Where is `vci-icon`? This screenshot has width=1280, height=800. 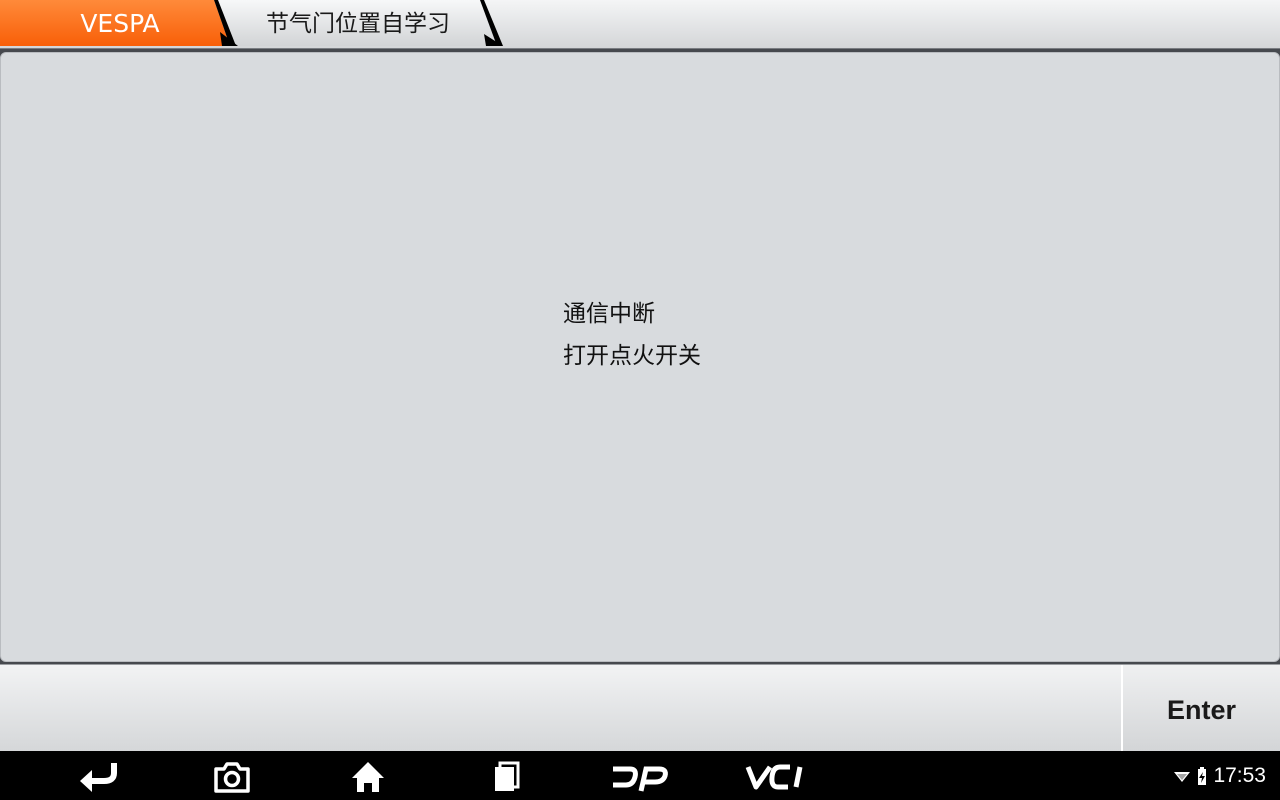 vci-icon is located at coordinates (774, 777).